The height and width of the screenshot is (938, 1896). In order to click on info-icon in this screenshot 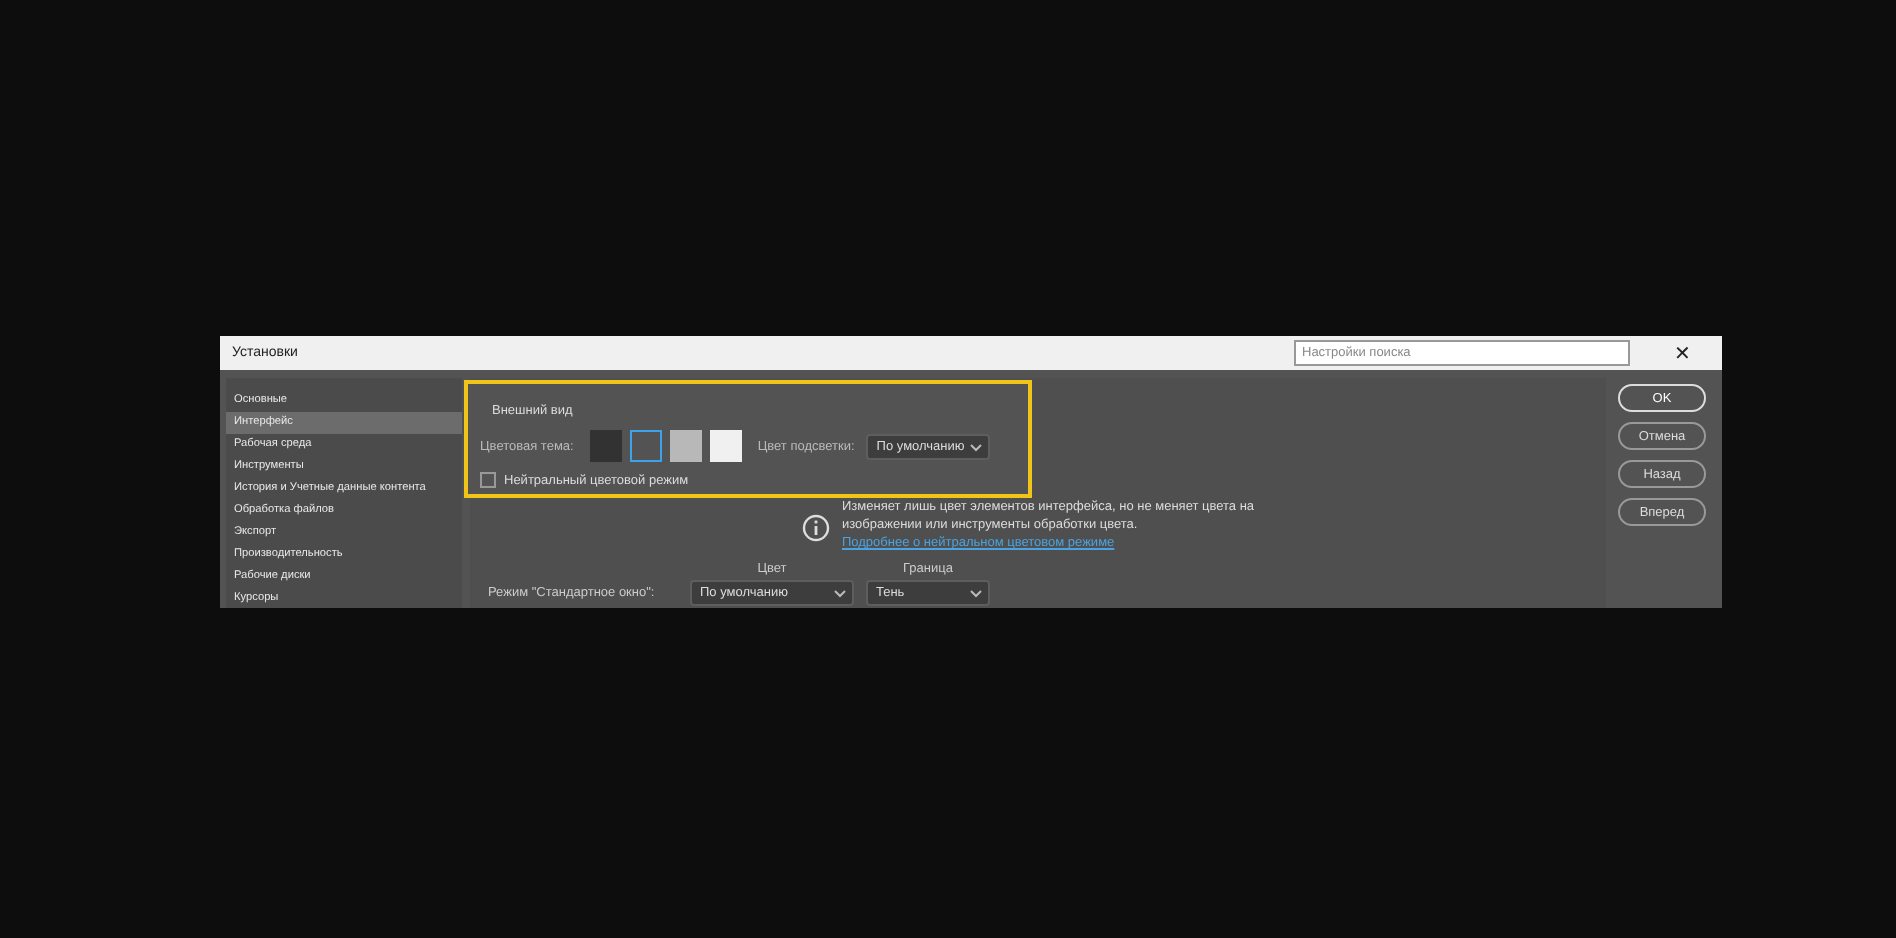, I will do `click(816, 528)`.